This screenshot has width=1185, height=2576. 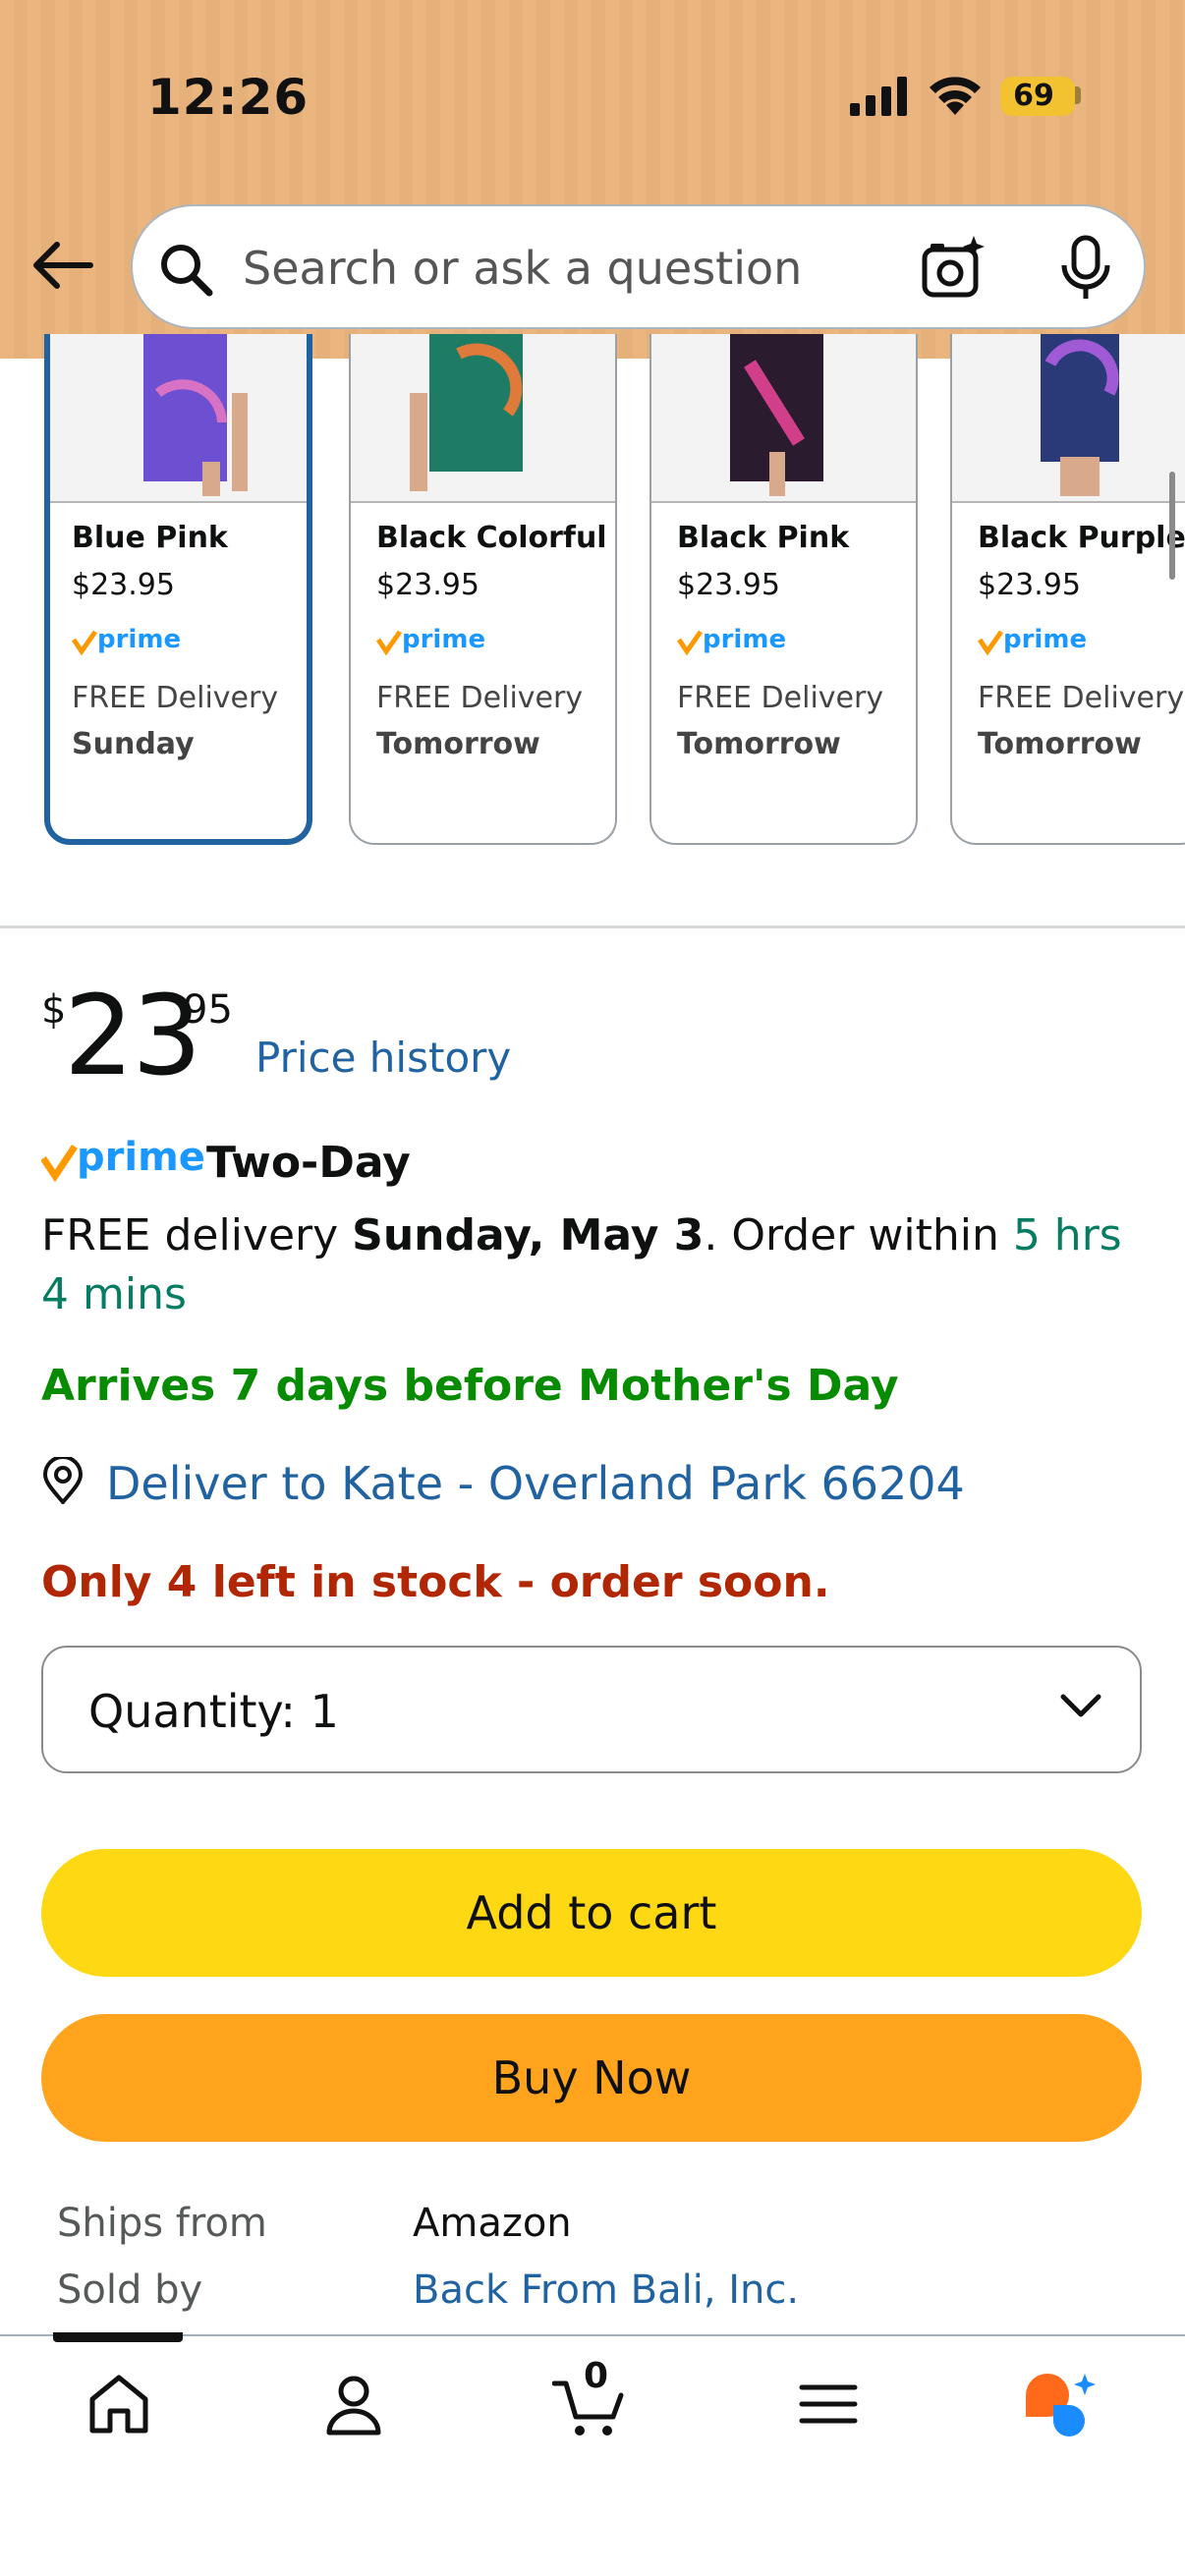 I want to click on search-icon, so click(x=187, y=271).